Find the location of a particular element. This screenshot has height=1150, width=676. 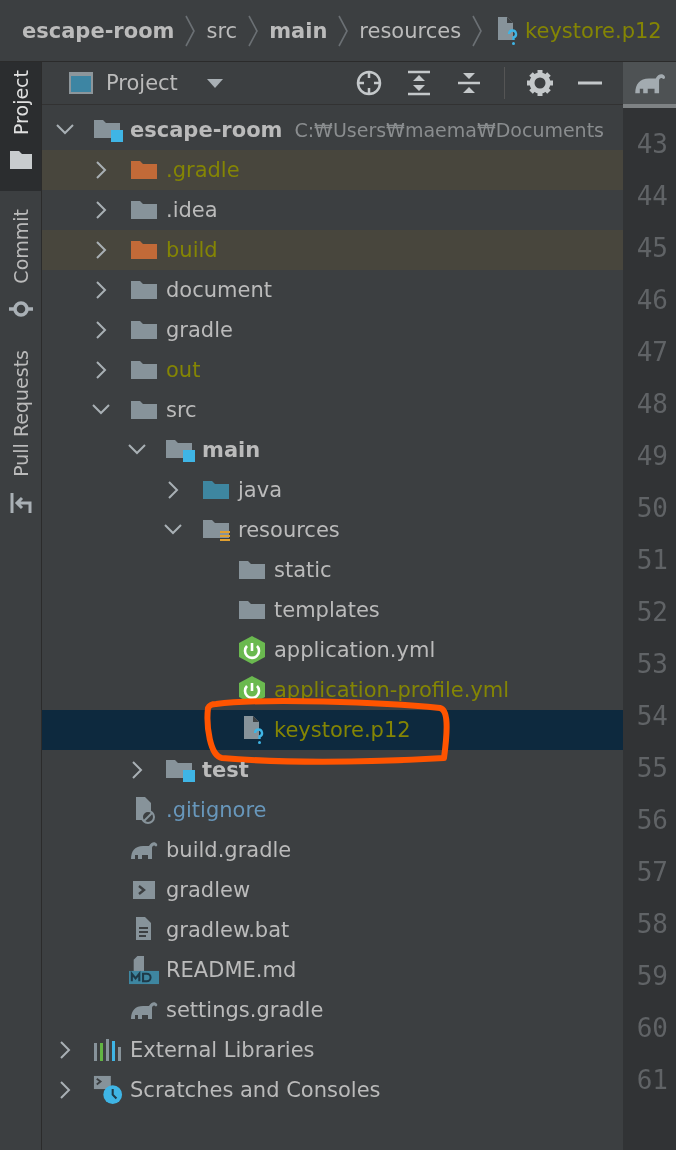

sidebar-tab: Project is located at coordinates (20, 126).